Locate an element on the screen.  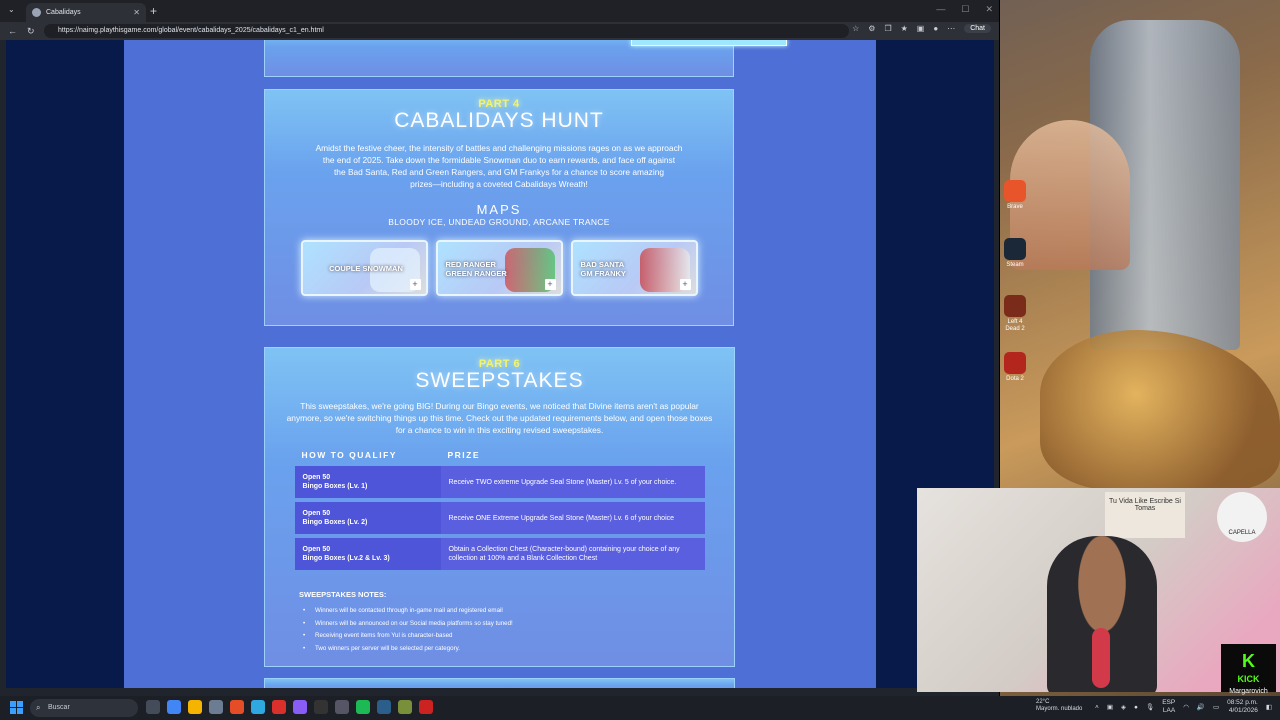
tab-cabalidays: Cabalidays ✕ is located at coordinates (86, 12).